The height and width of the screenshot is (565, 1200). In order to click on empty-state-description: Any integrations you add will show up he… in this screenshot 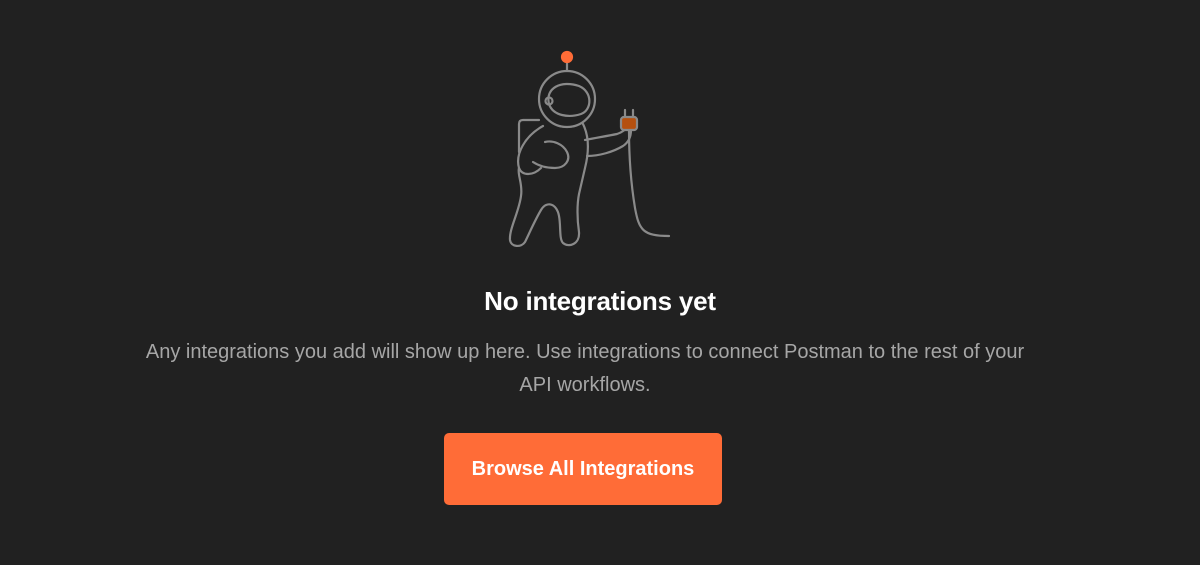, I will do `click(585, 368)`.